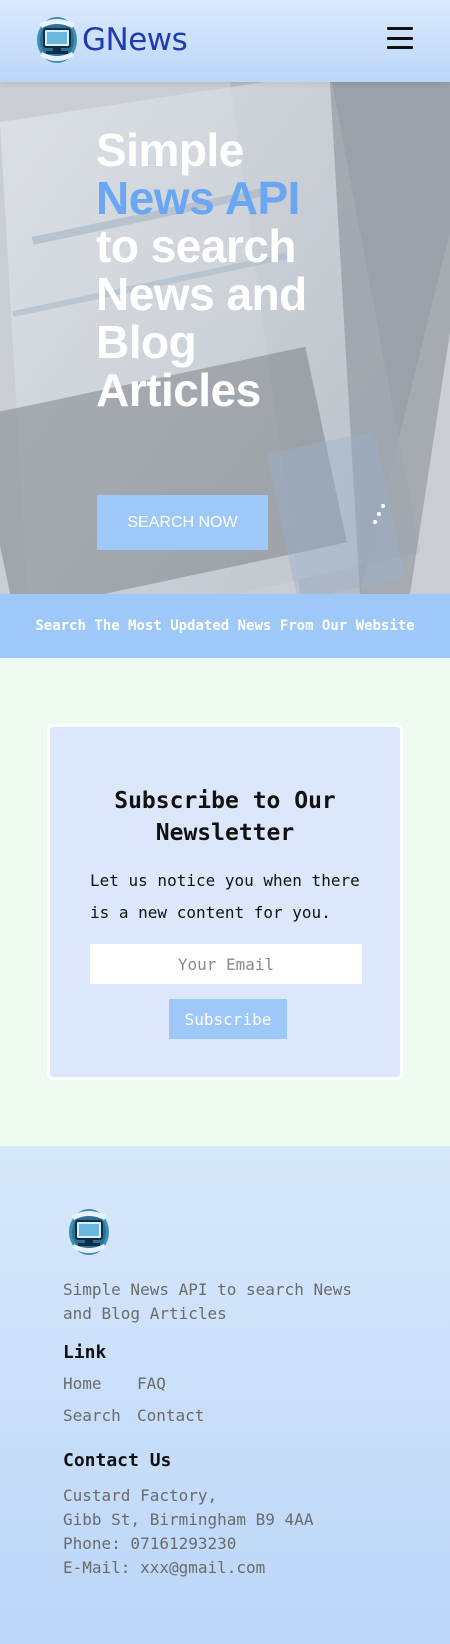  Describe the element at coordinates (228, 1019) in the screenshot. I see `subscribe-button: Subscribe` at that location.